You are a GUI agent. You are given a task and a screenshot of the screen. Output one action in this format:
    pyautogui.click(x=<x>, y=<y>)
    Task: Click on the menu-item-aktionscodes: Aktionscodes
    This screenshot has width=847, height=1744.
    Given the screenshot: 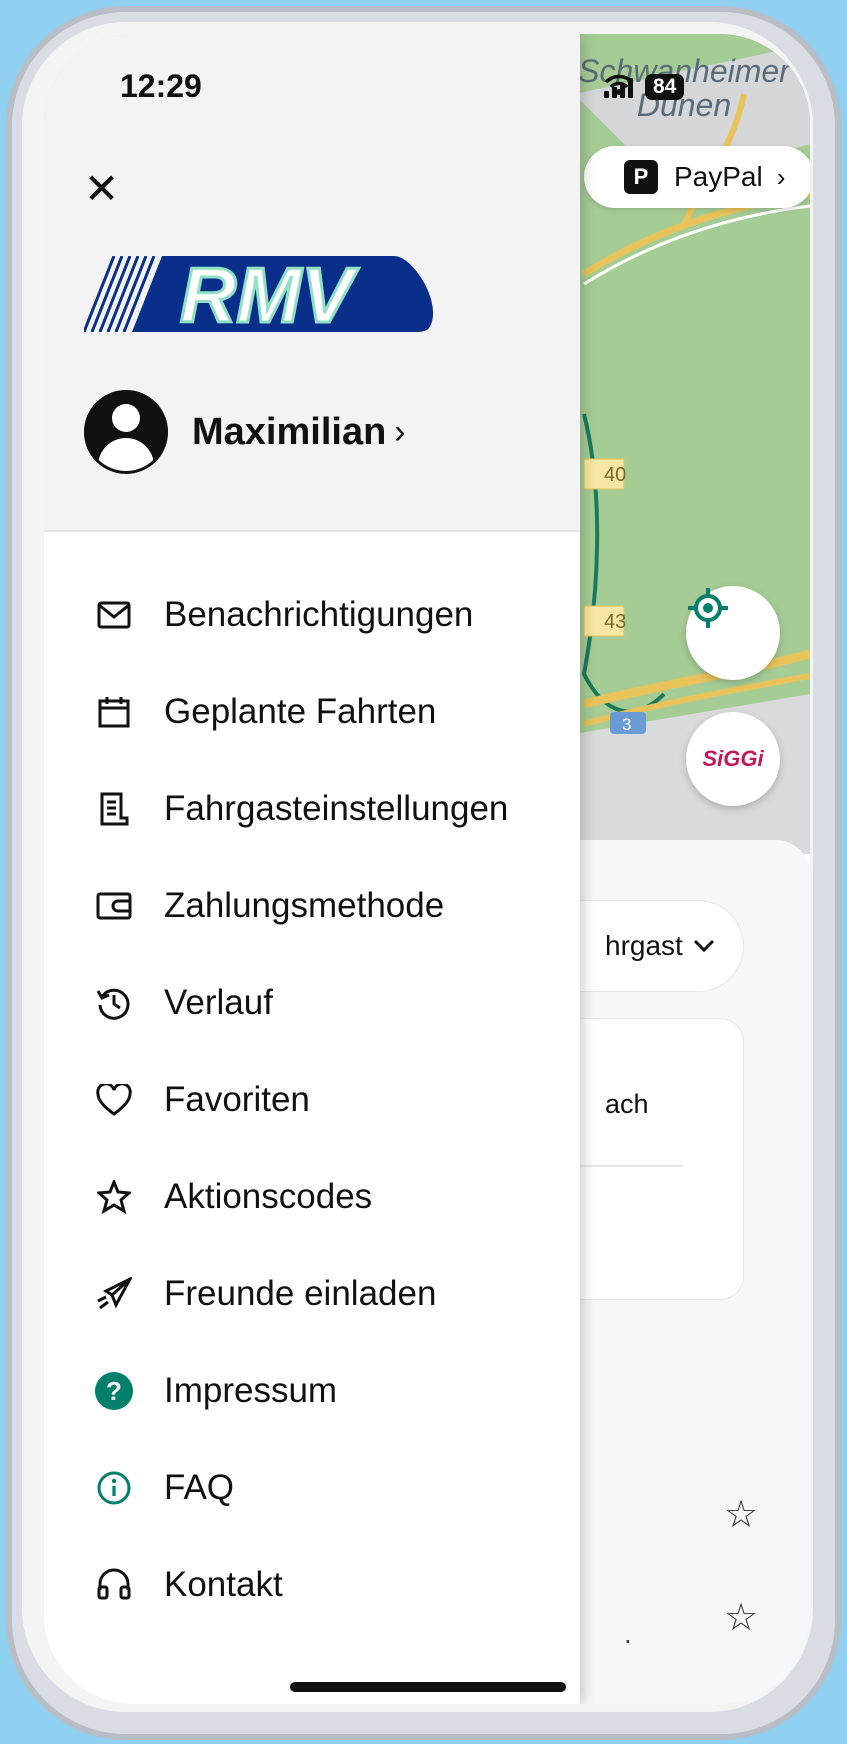 What is the action you would take?
    pyautogui.click(x=312, y=1196)
    